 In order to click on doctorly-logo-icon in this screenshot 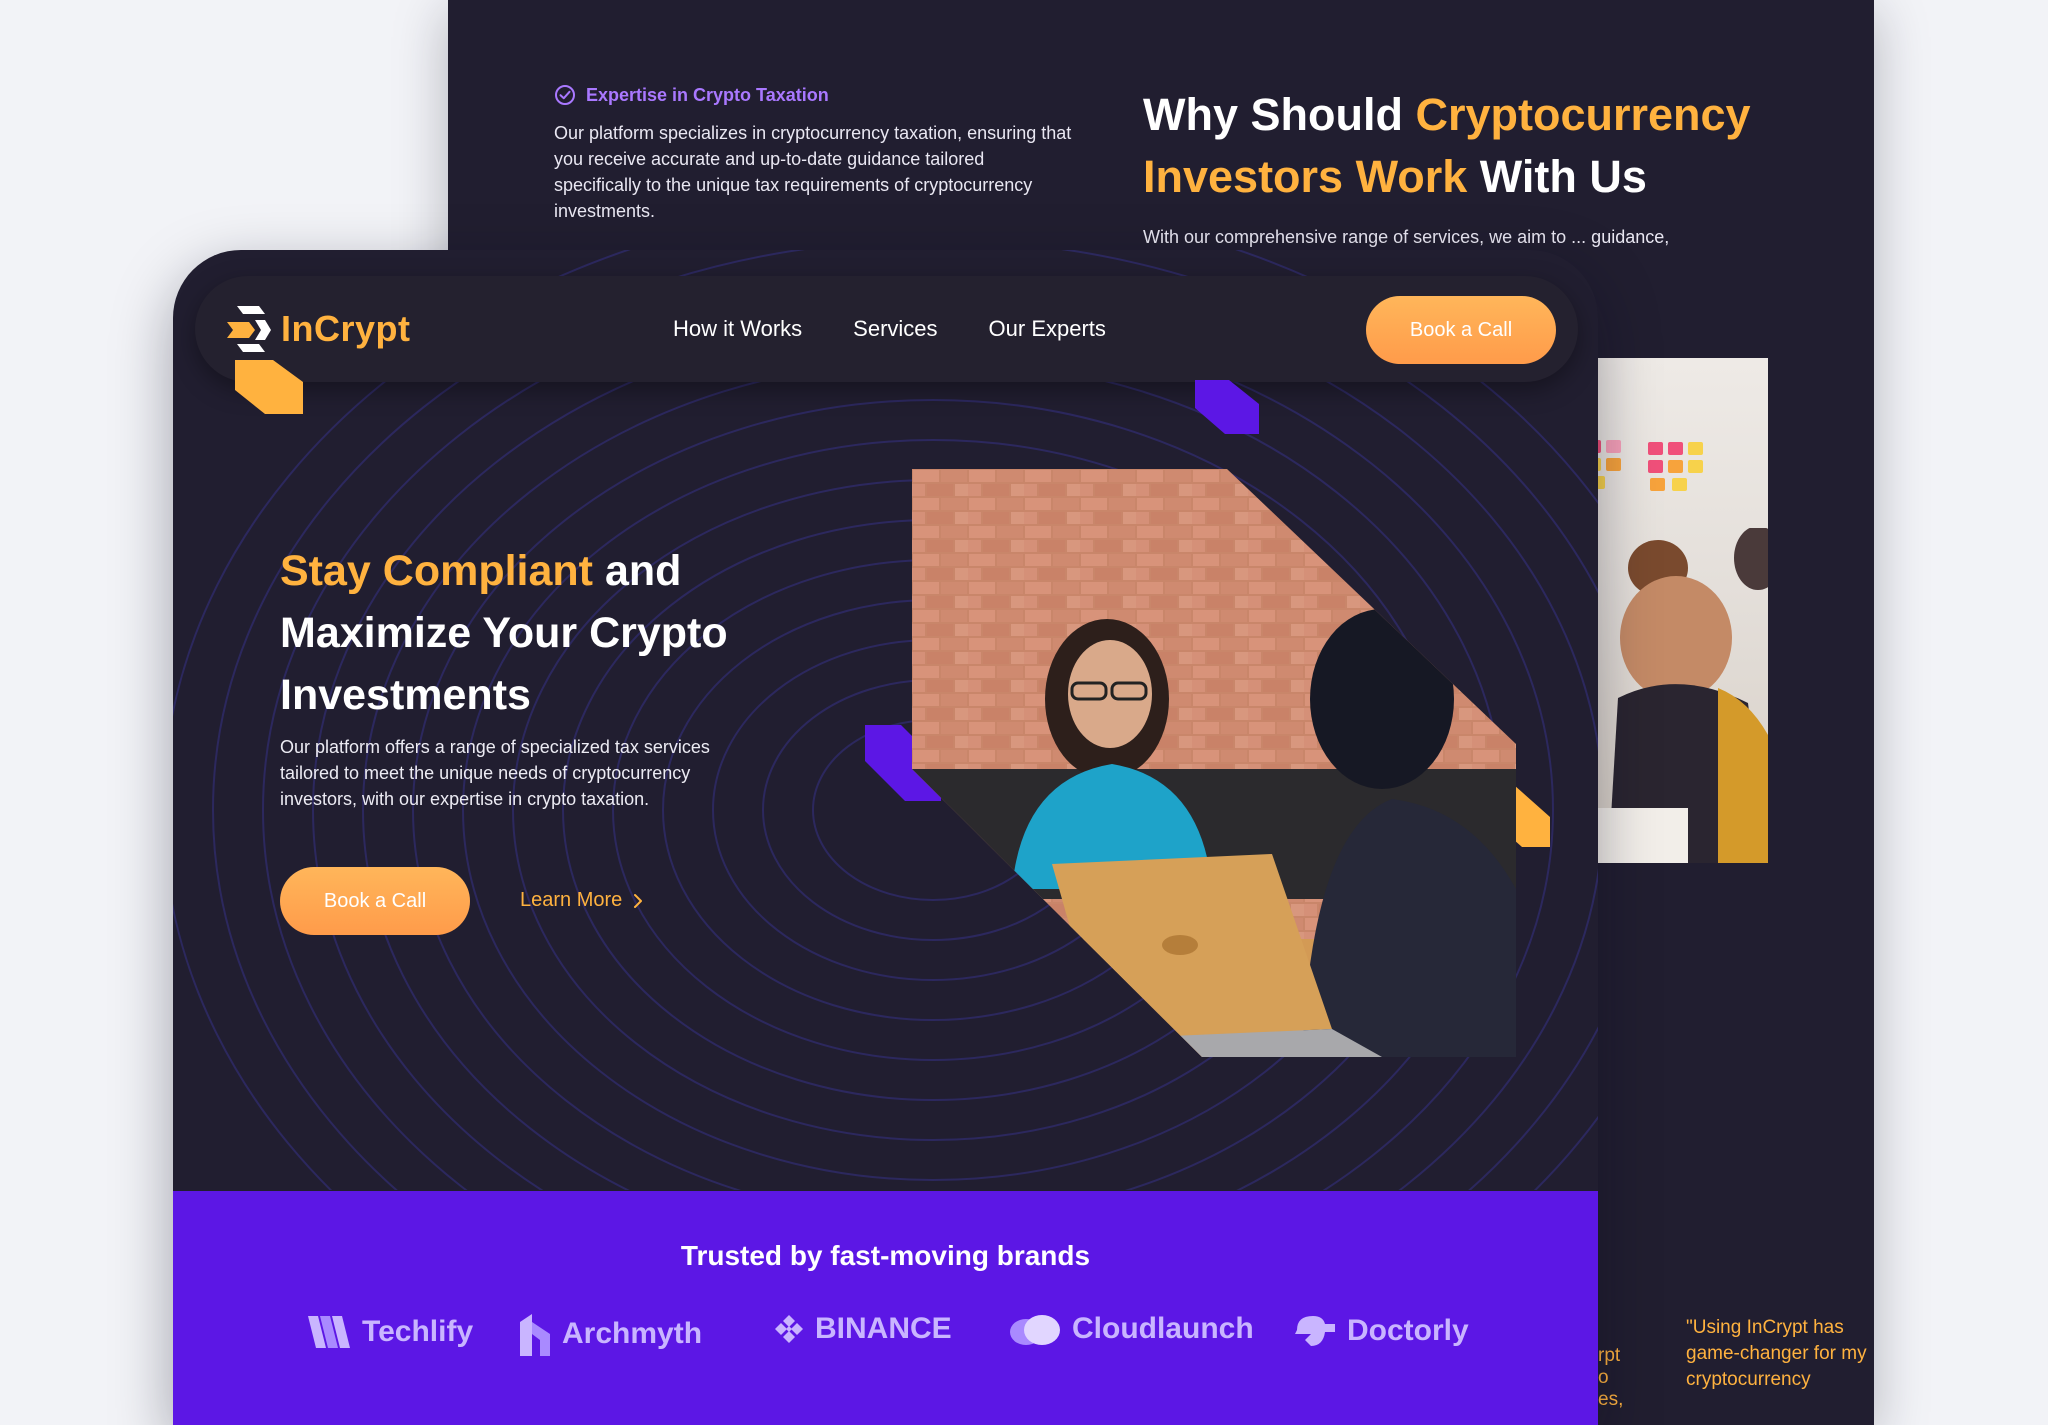, I will do `click(1315, 1331)`.